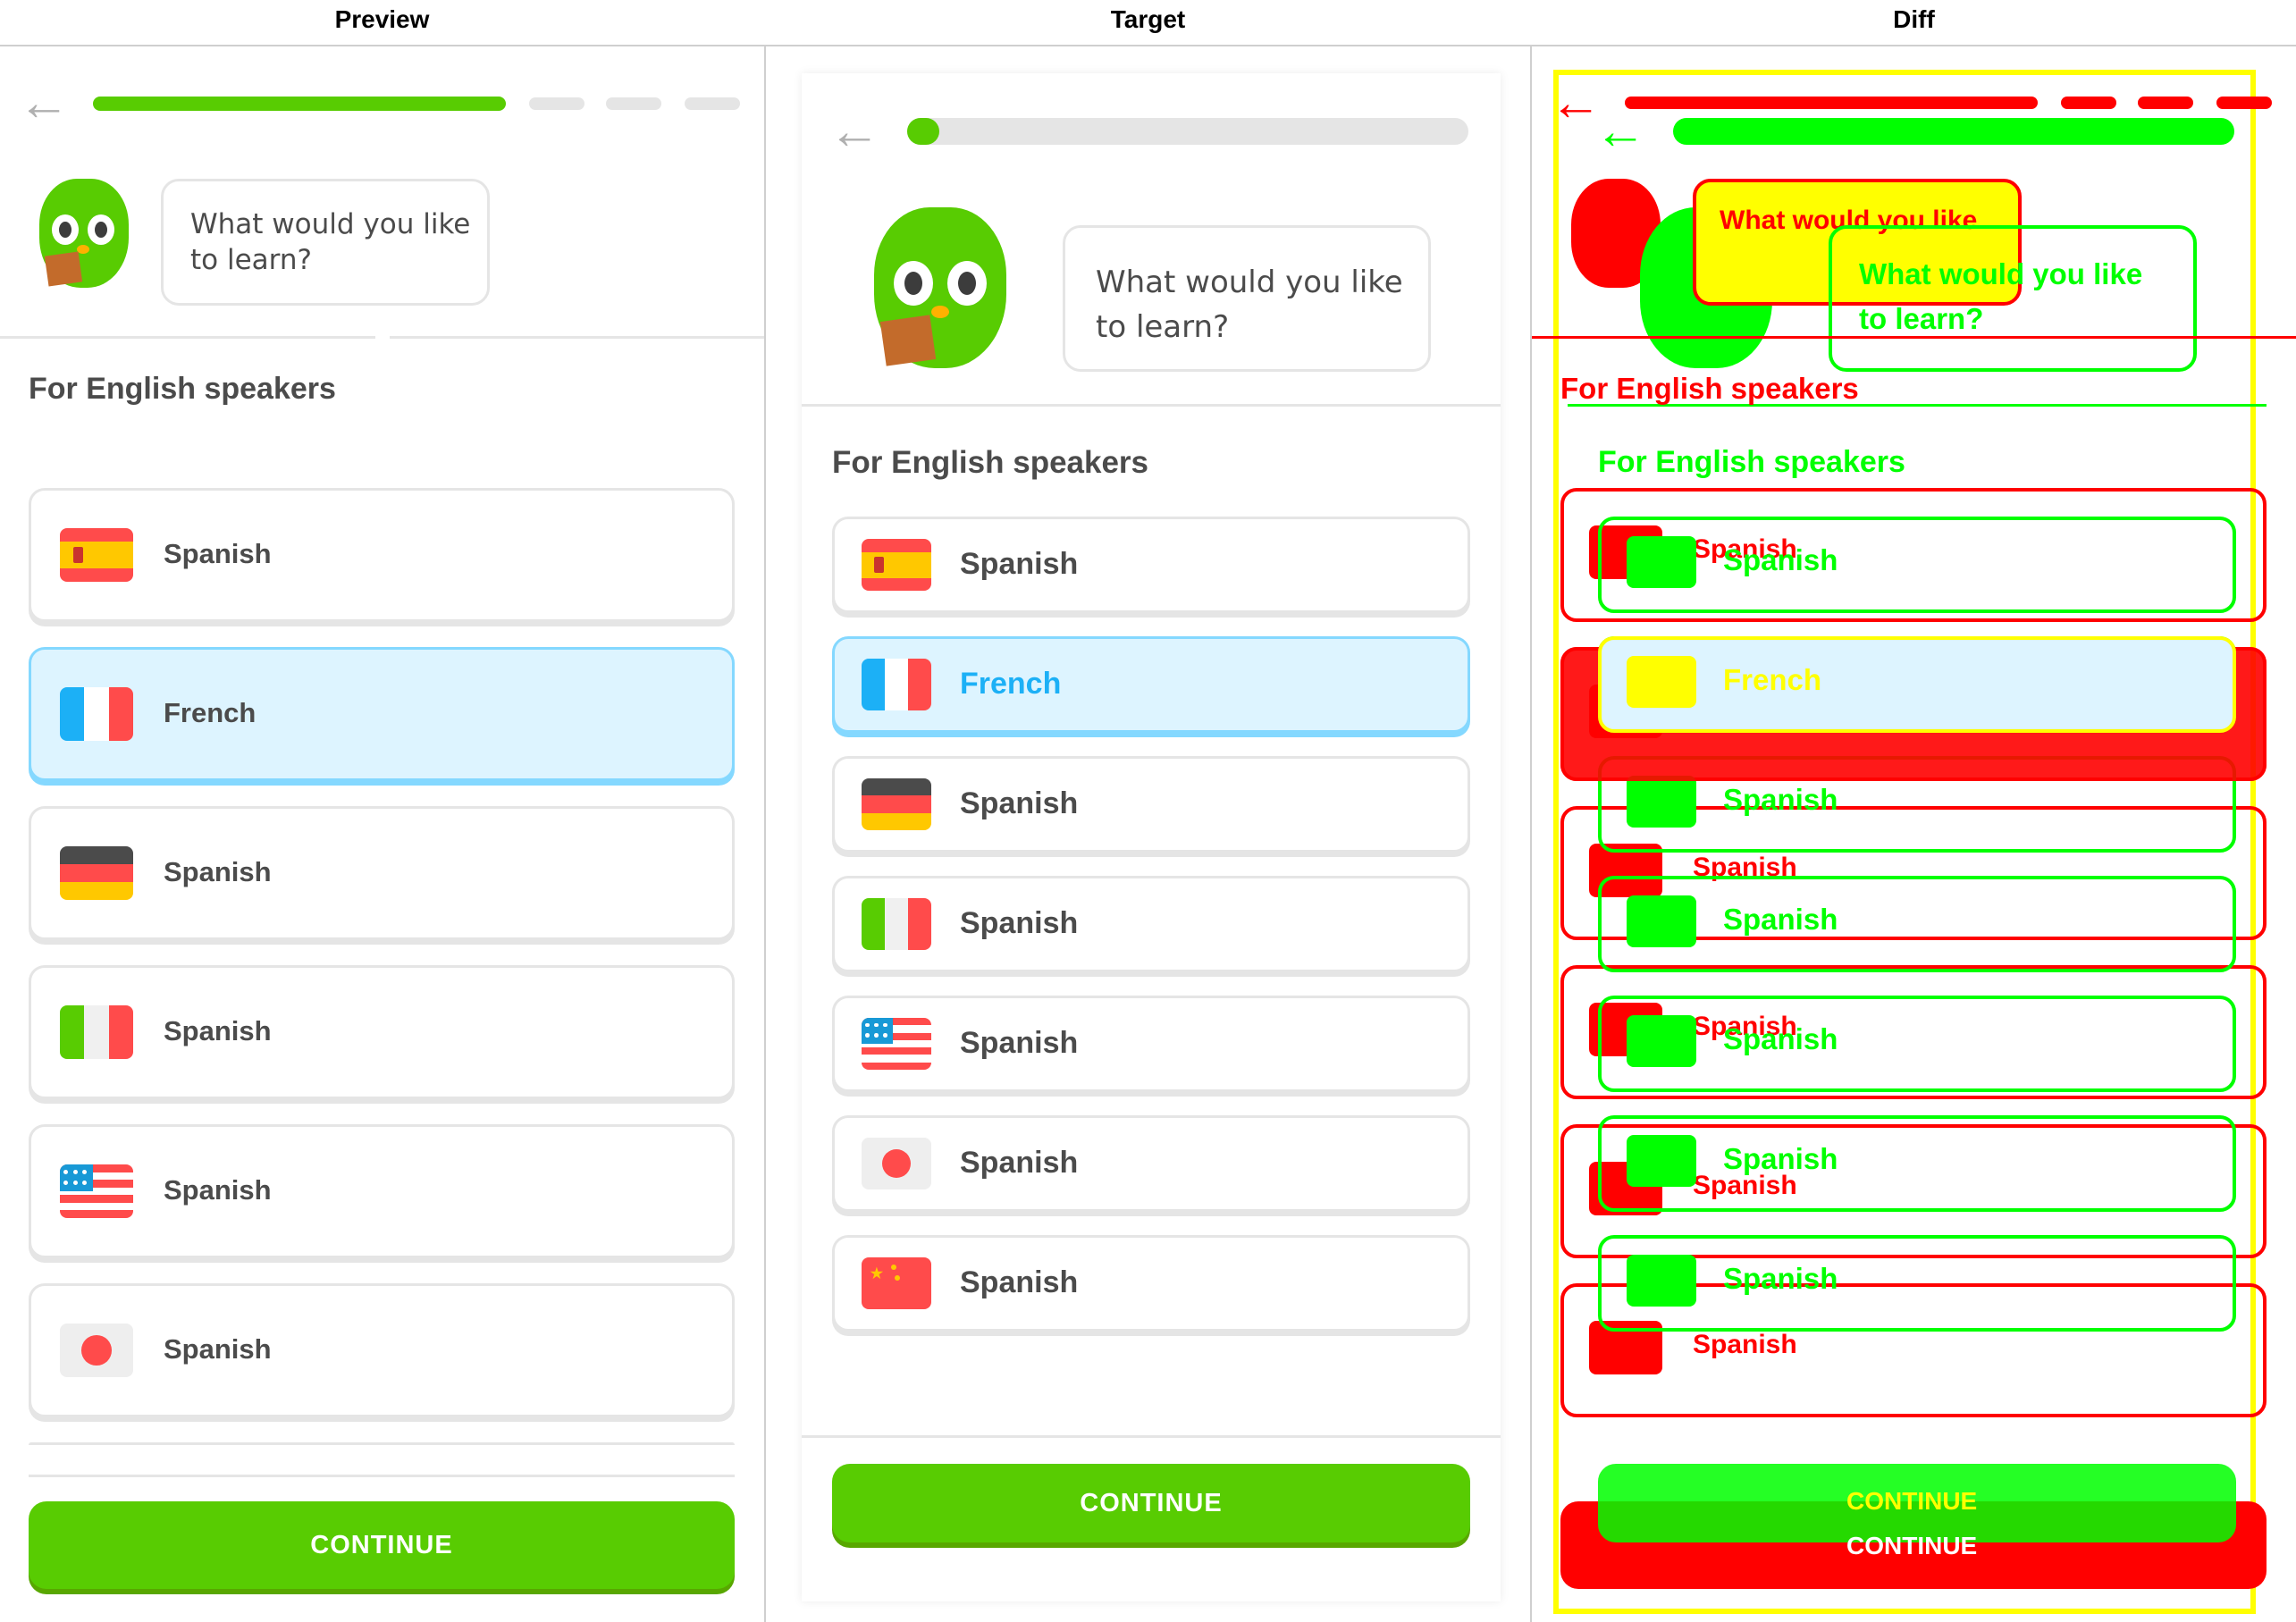 The height and width of the screenshot is (1622, 2296). What do you see at coordinates (299, 104) in the screenshot?
I see `progress-bar` at bounding box center [299, 104].